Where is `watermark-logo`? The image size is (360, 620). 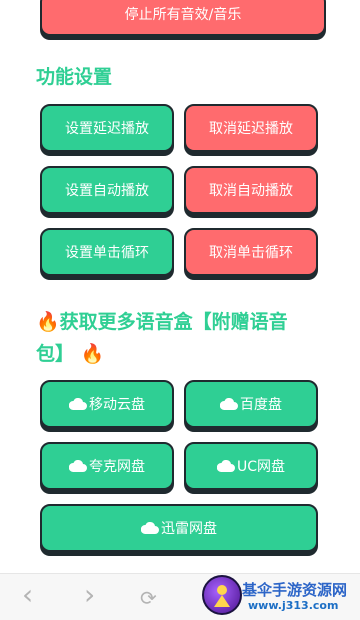 watermark-logo is located at coordinates (222, 595).